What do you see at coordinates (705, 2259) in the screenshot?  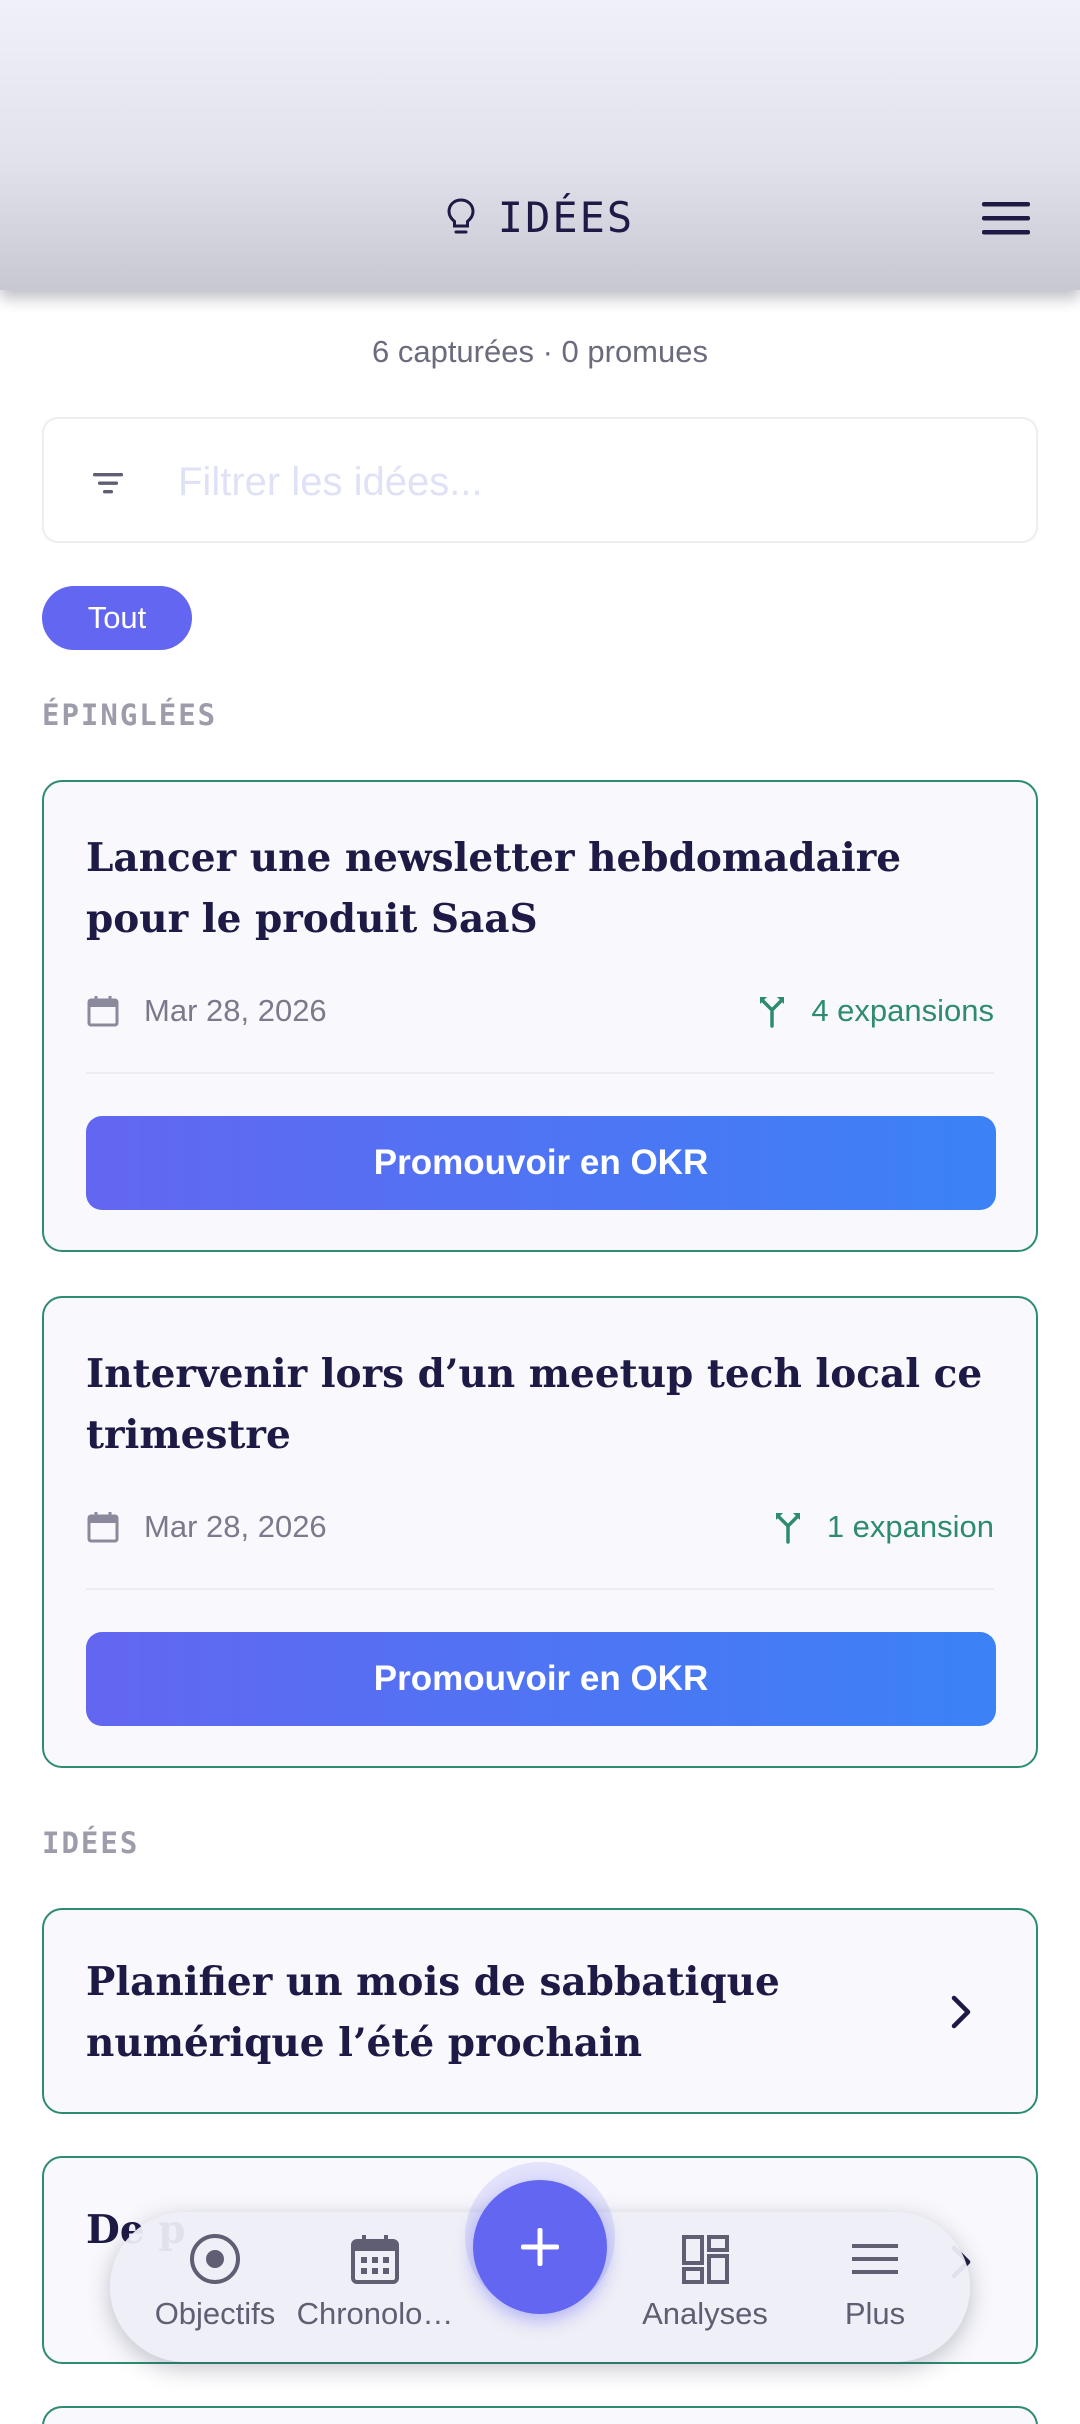 I see `dashboard-icon` at bounding box center [705, 2259].